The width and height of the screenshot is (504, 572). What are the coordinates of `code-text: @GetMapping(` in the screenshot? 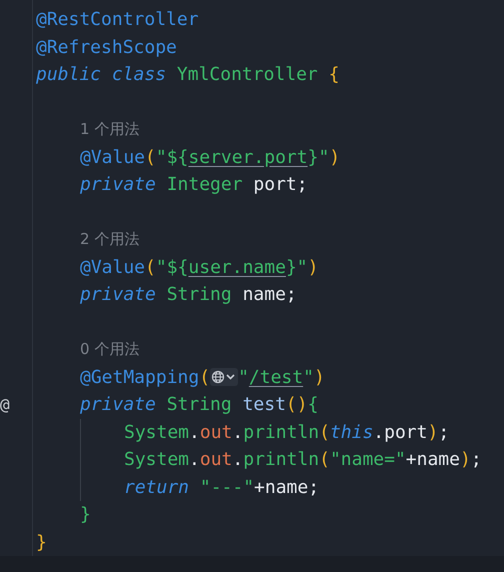 It's located at (145, 377).